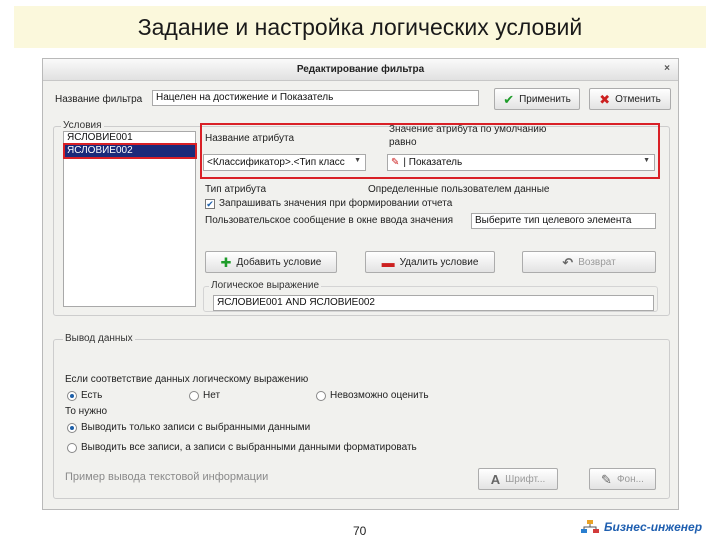  I want to click on return-button: ↶ Возврат, so click(589, 262).